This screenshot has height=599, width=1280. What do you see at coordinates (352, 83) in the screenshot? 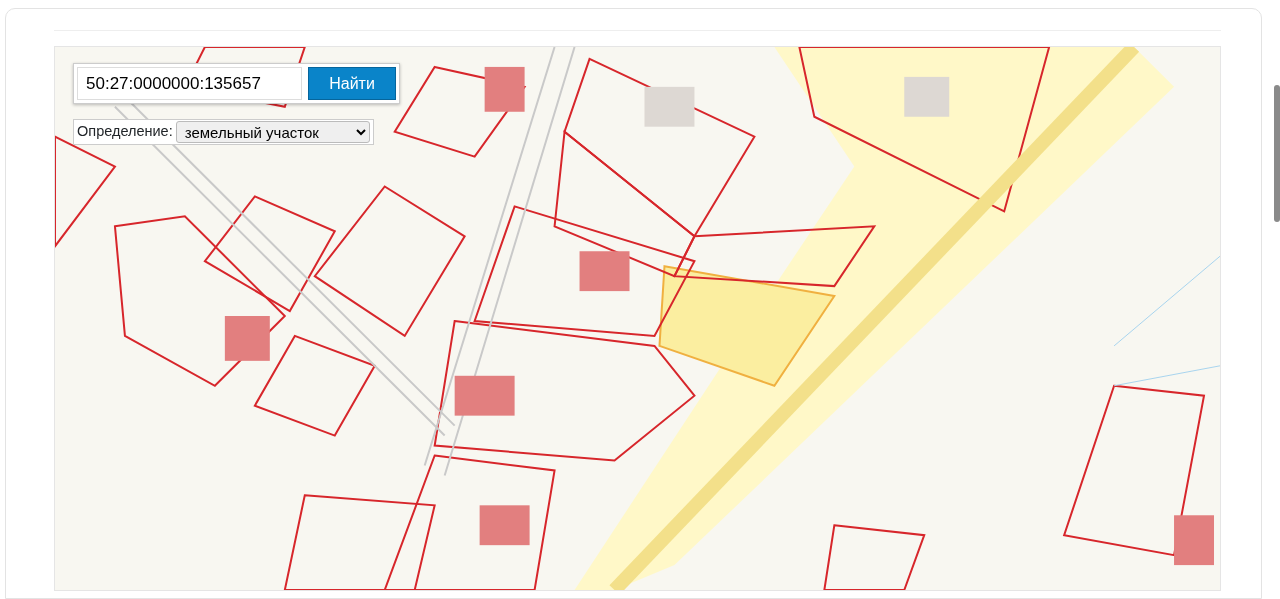
I see `find-button: Найти` at bounding box center [352, 83].